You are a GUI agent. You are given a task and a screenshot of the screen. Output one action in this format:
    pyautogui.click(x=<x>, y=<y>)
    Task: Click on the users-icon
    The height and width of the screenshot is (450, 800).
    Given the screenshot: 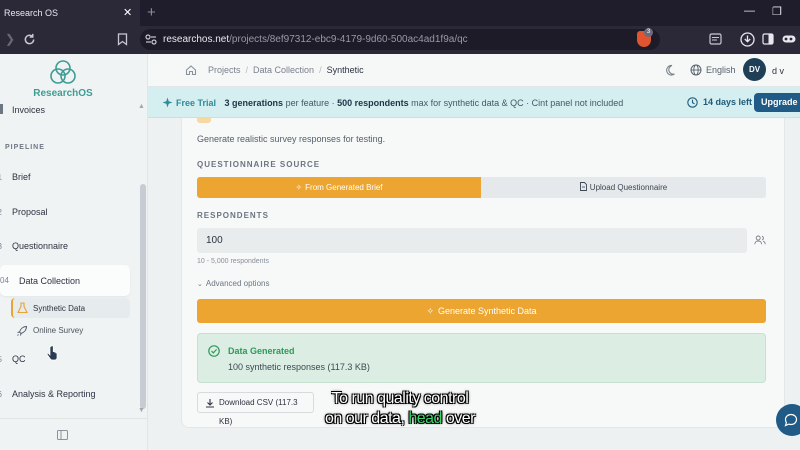 What is the action you would take?
    pyautogui.click(x=760, y=240)
    